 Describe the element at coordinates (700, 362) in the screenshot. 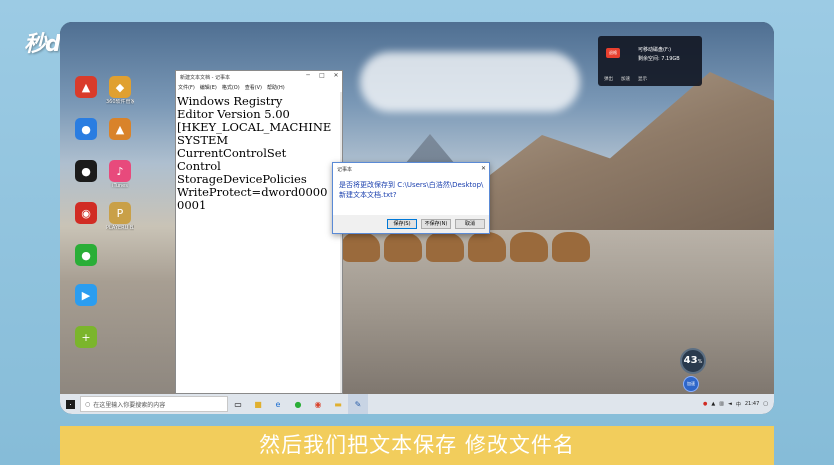

I see `speed-unit: %` at that location.